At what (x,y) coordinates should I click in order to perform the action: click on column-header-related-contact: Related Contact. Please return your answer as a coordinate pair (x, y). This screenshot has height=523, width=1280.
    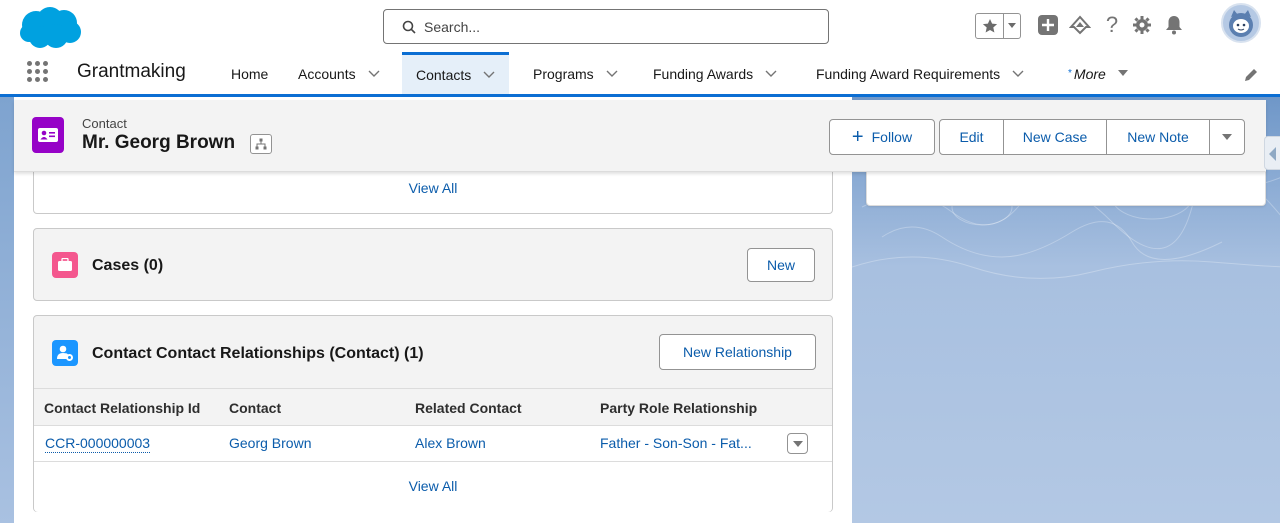
    Looking at the image, I should click on (468, 408).